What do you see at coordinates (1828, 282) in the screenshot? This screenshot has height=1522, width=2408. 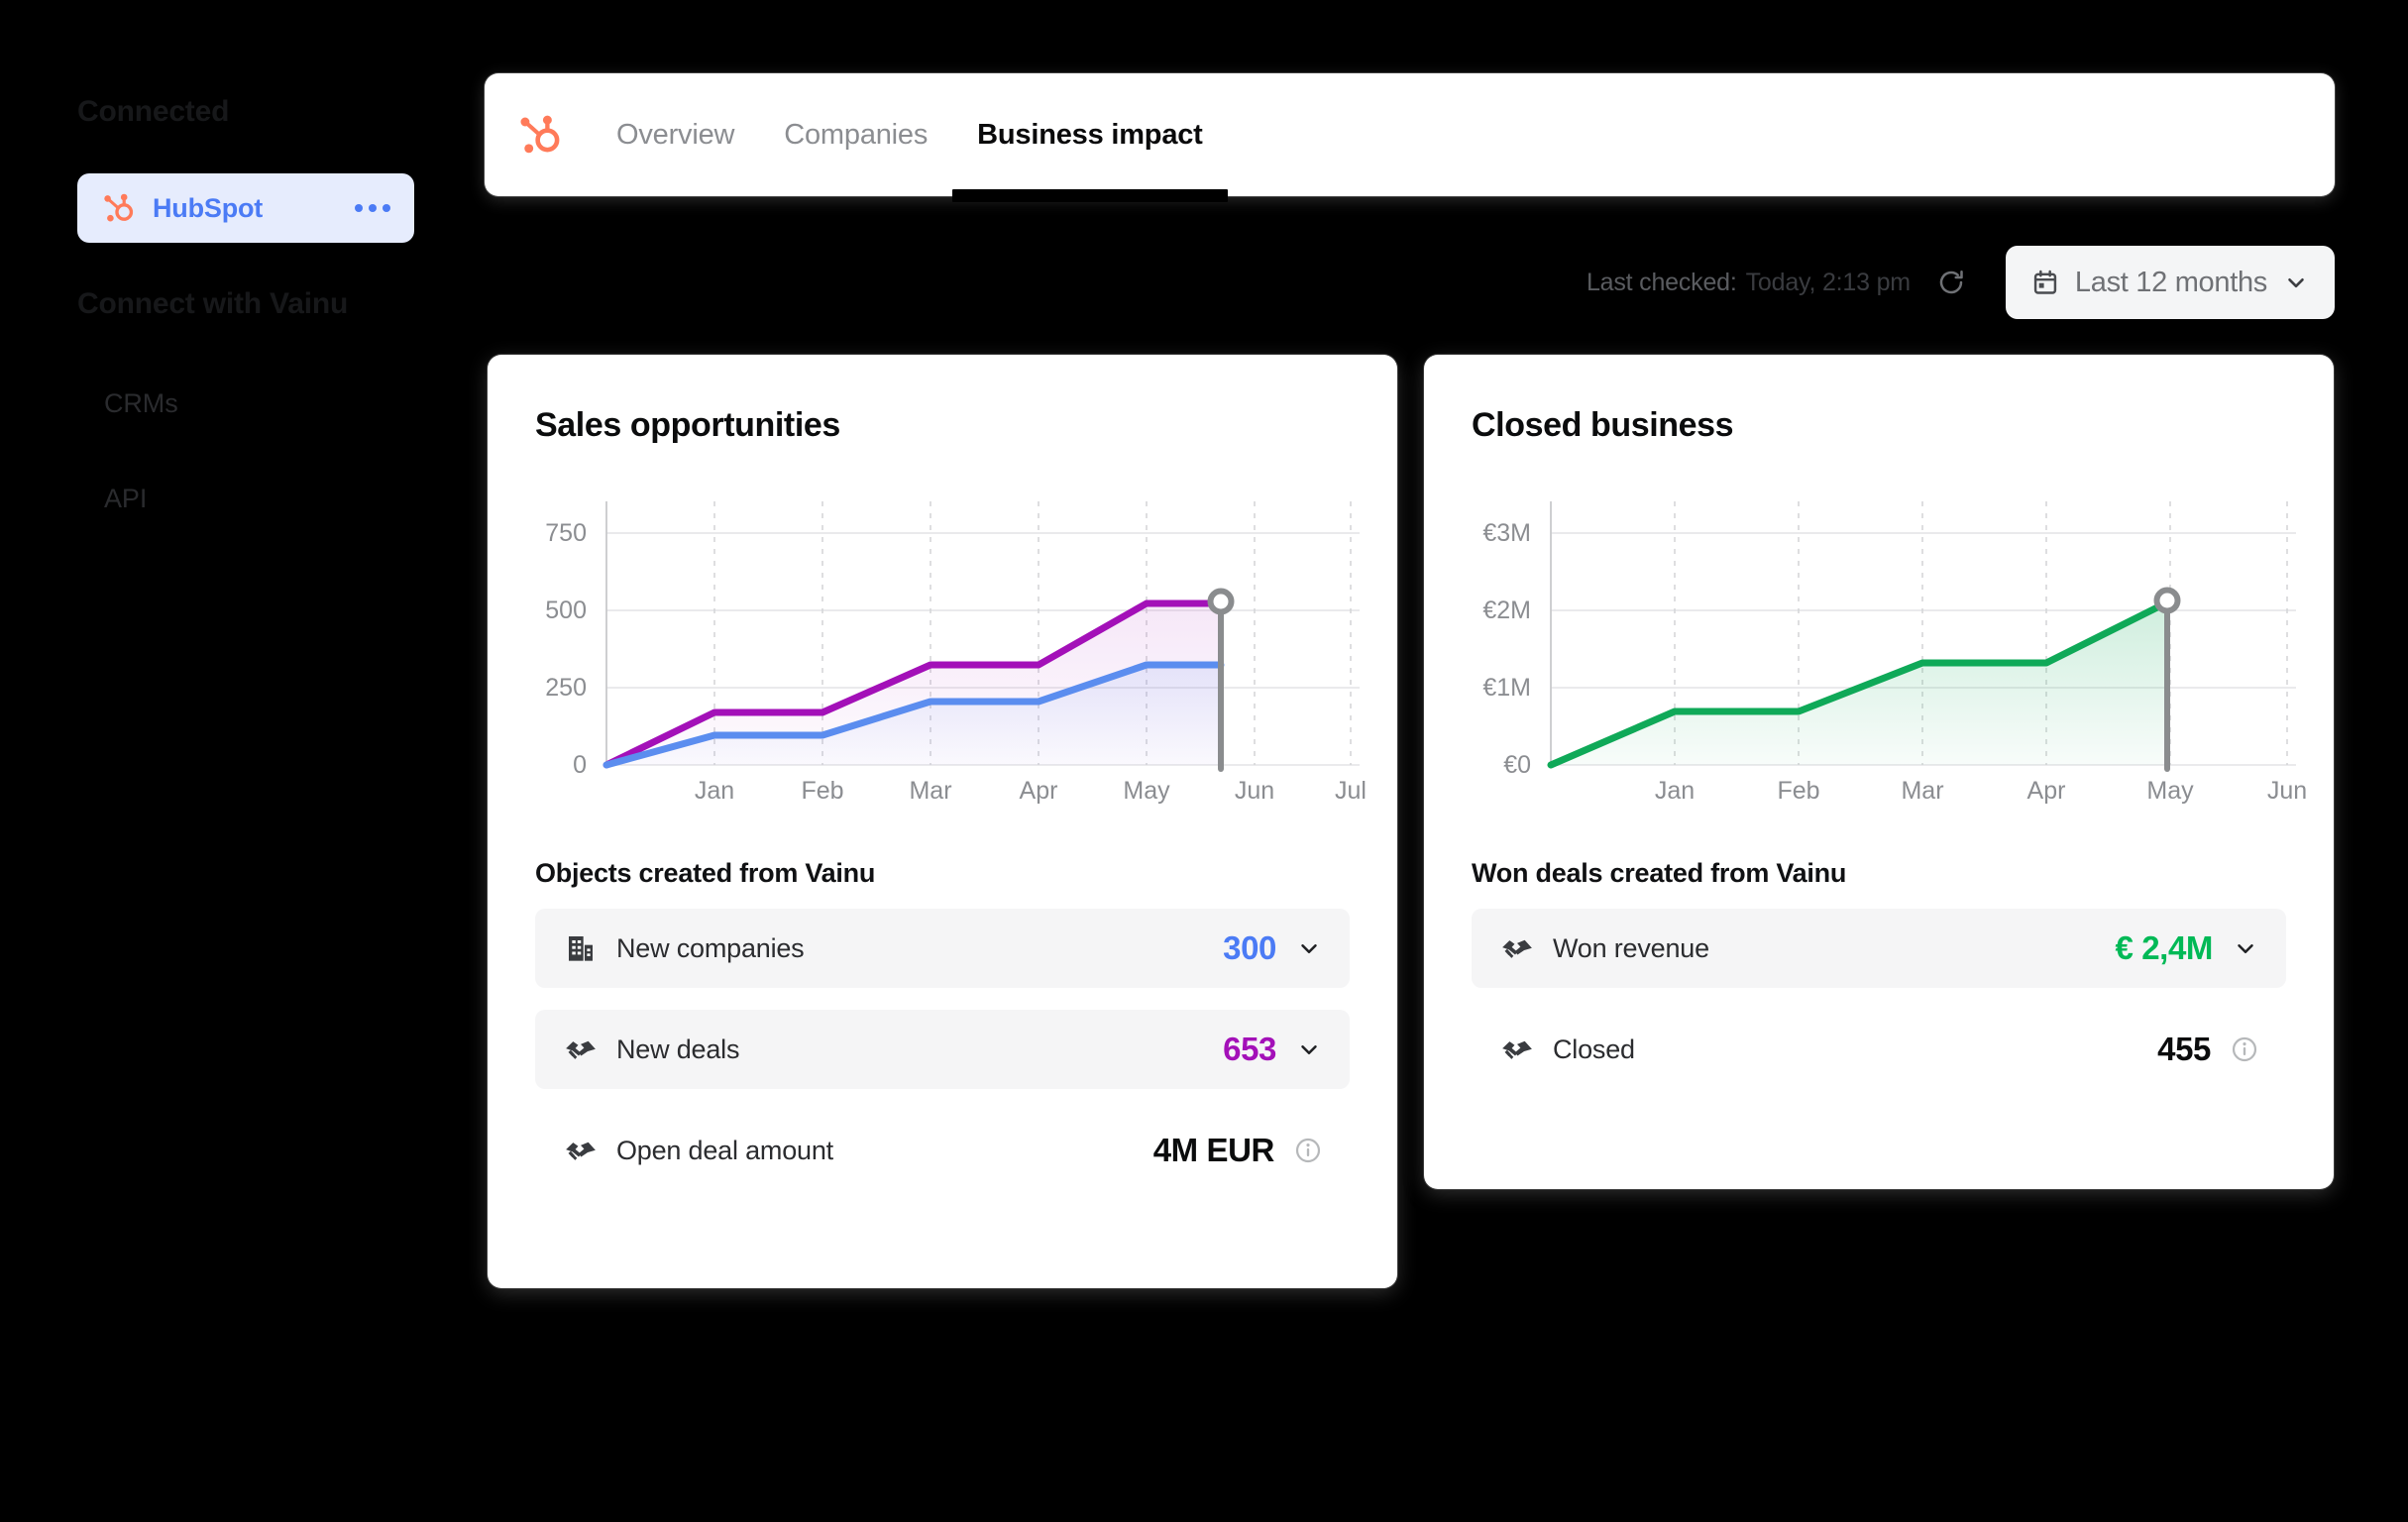 I see `last-checked-value: Today, 2:13 pm` at bounding box center [1828, 282].